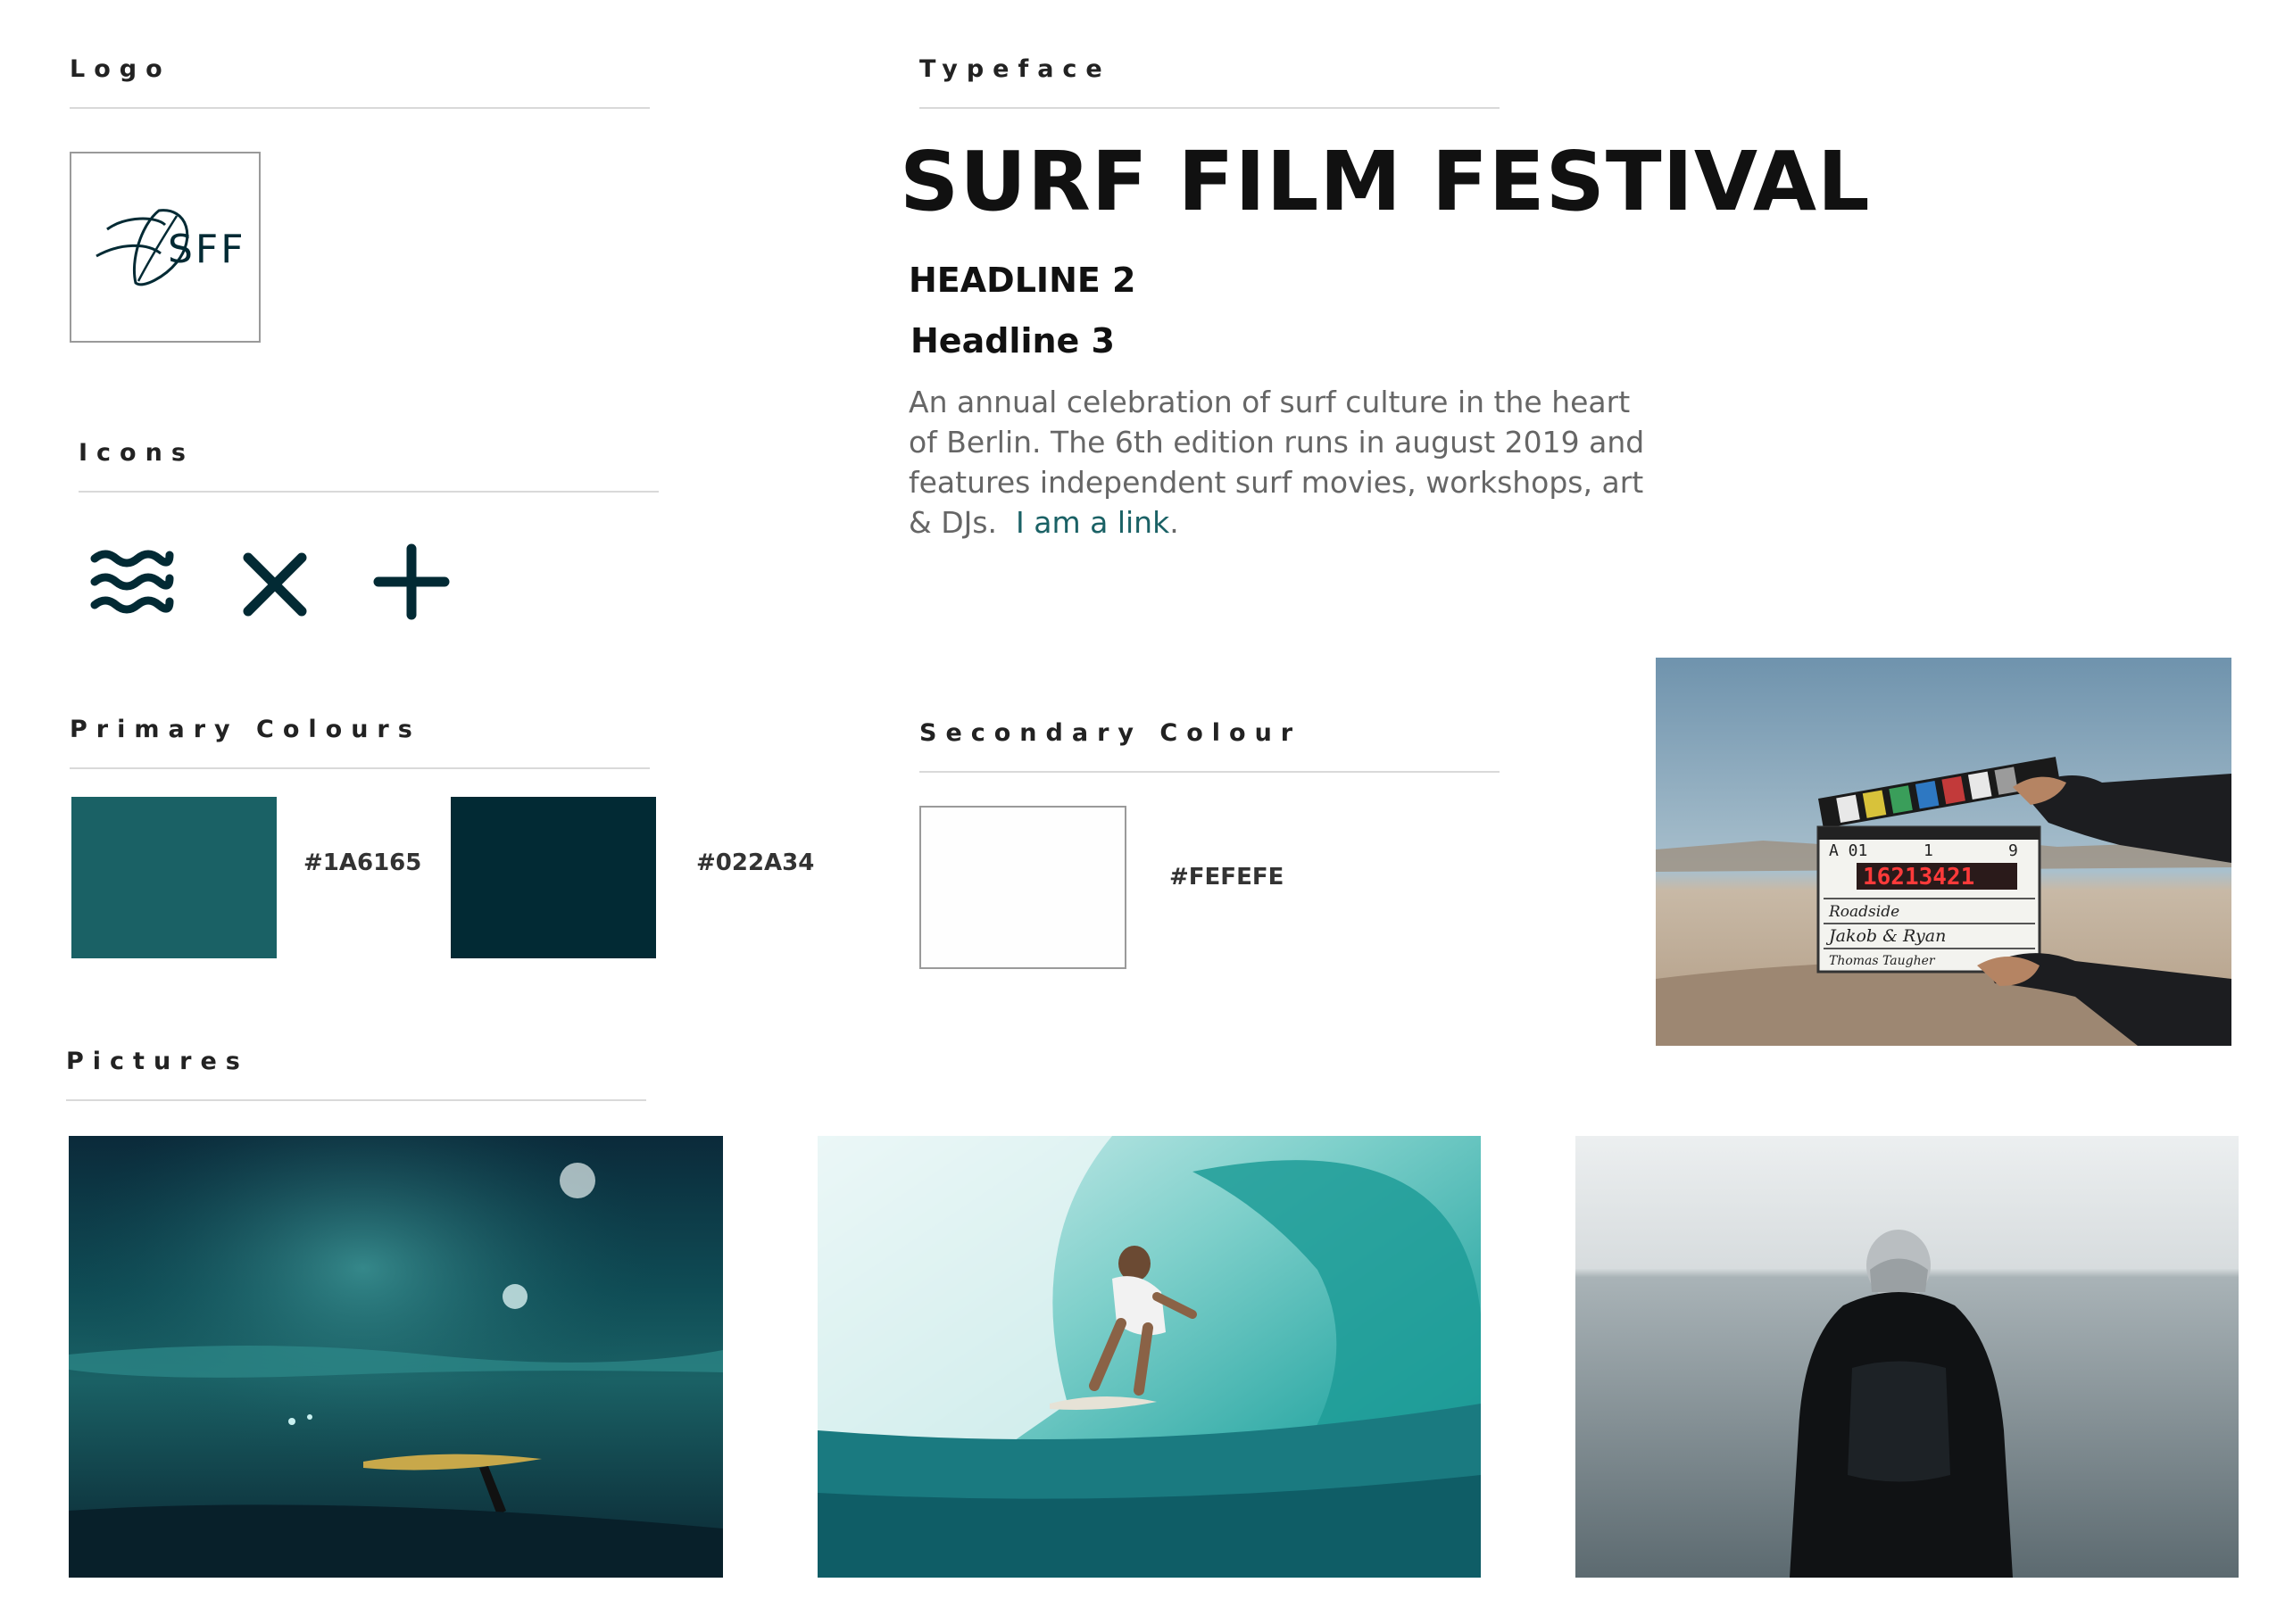 This screenshot has height=1624, width=2285. What do you see at coordinates (1885, 936) in the screenshot?
I see `clapper-line-2: Jakob & Ryan` at bounding box center [1885, 936].